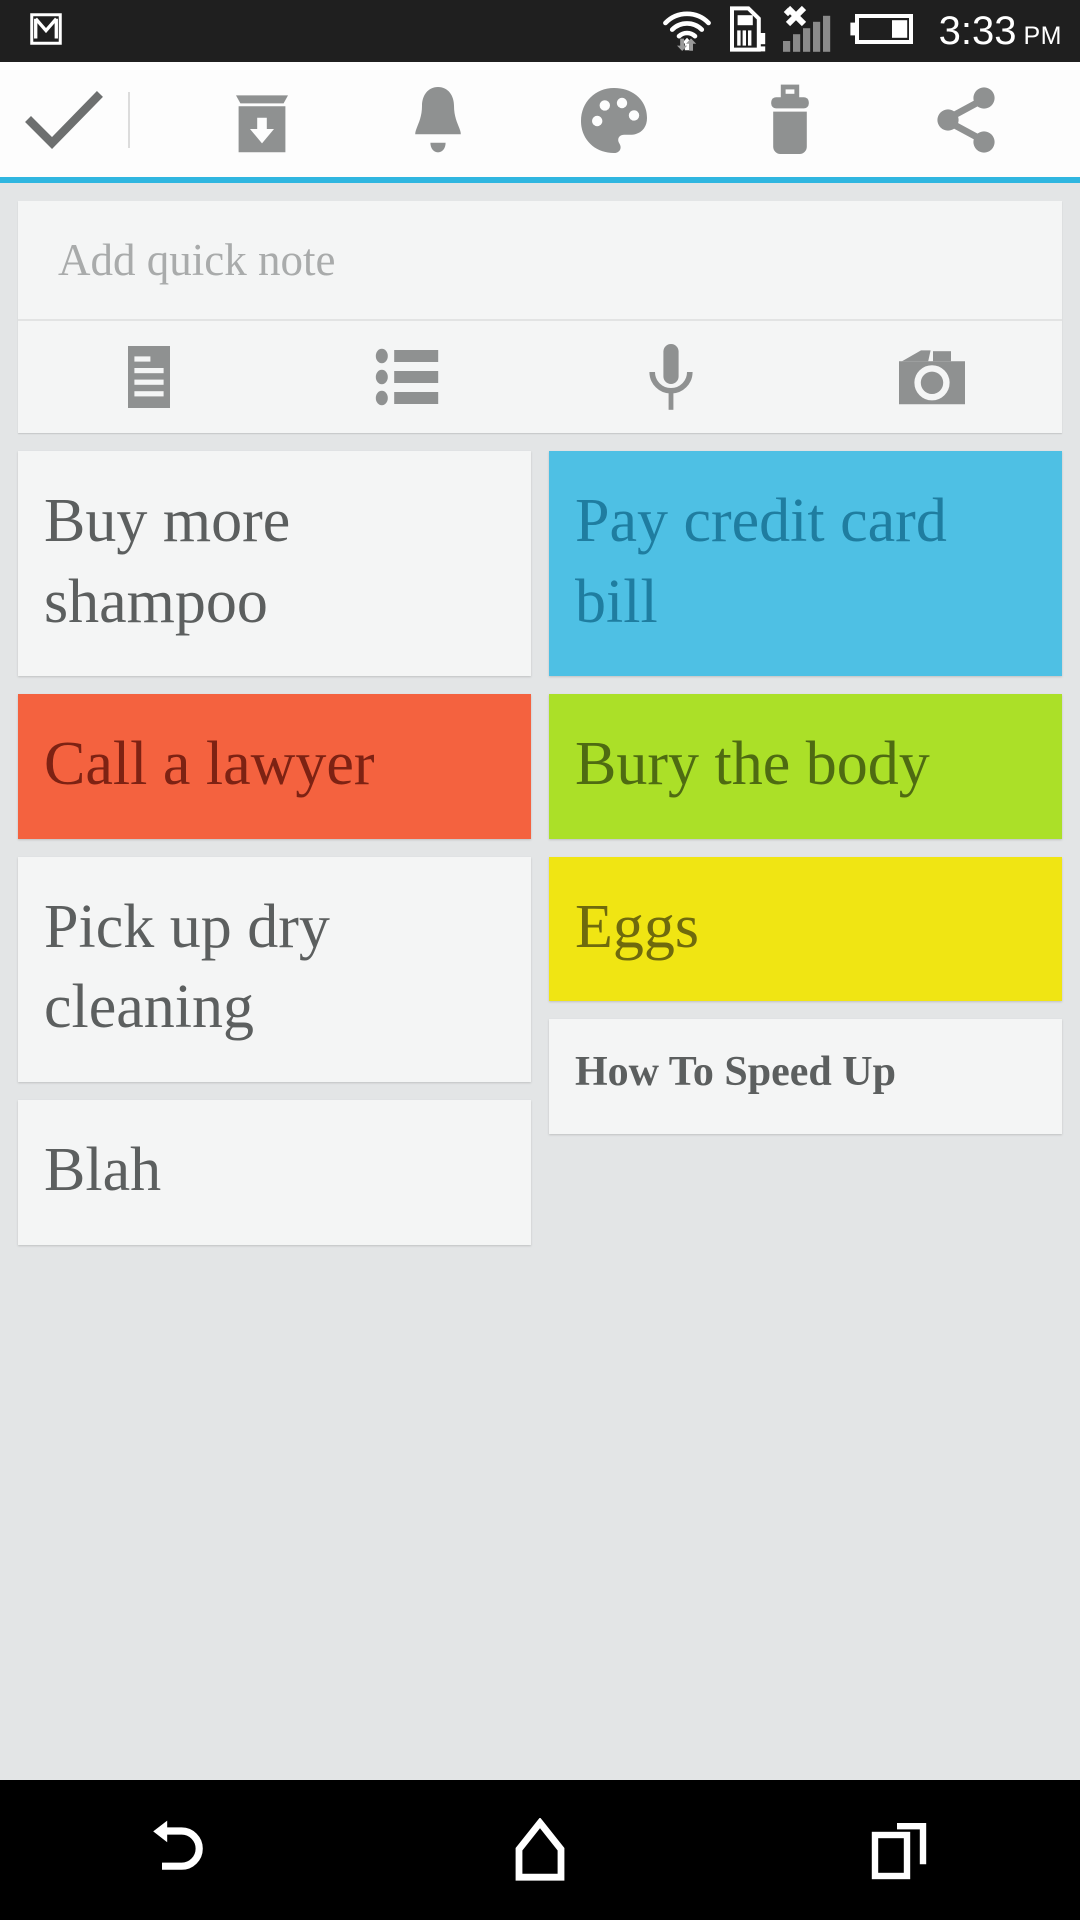 This screenshot has height=1920, width=1080. Describe the element at coordinates (148, 377) in the screenshot. I see `text-note-button` at that location.